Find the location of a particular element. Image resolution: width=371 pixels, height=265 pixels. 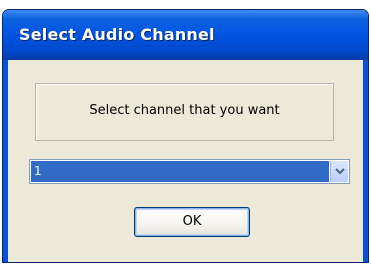

channel-dropdown-button is located at coordinates (339, 171).